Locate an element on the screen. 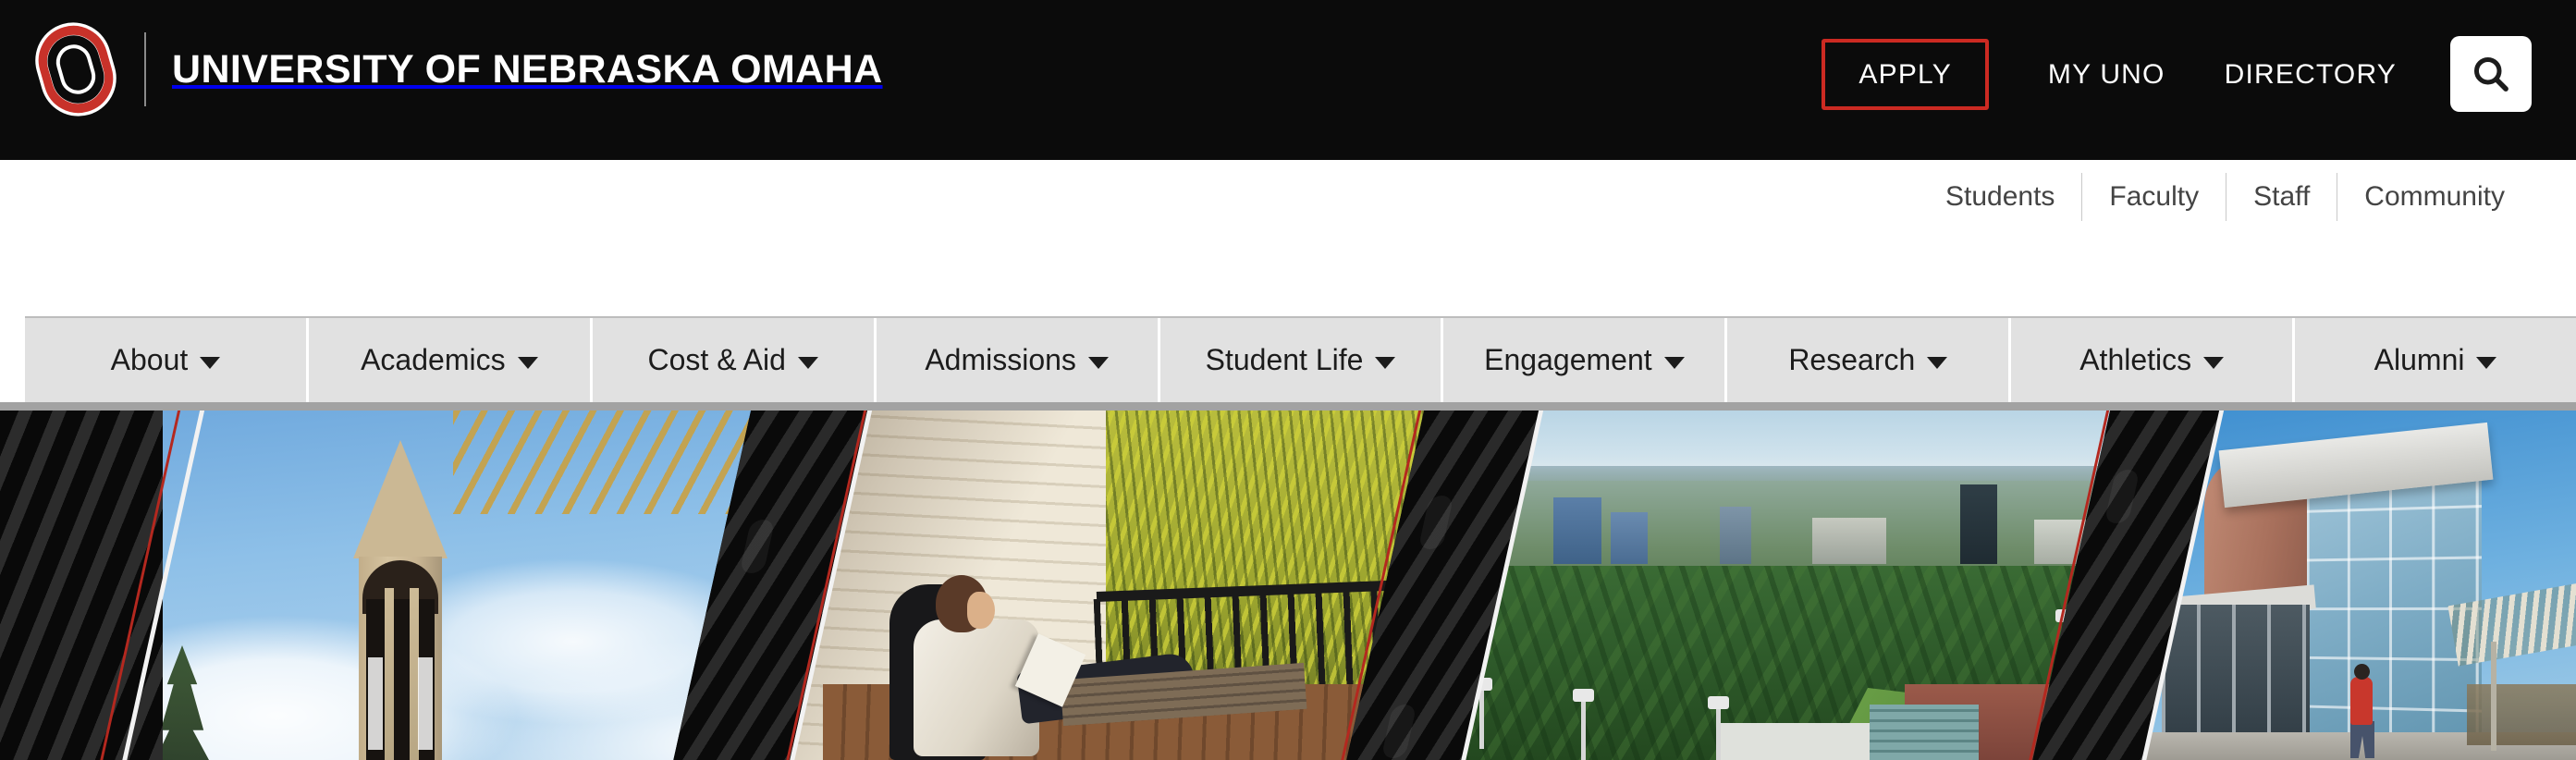 The width and height of the screenshot is (2576, 760). audience-link-community: Community is located at coordinates (2434, 197).